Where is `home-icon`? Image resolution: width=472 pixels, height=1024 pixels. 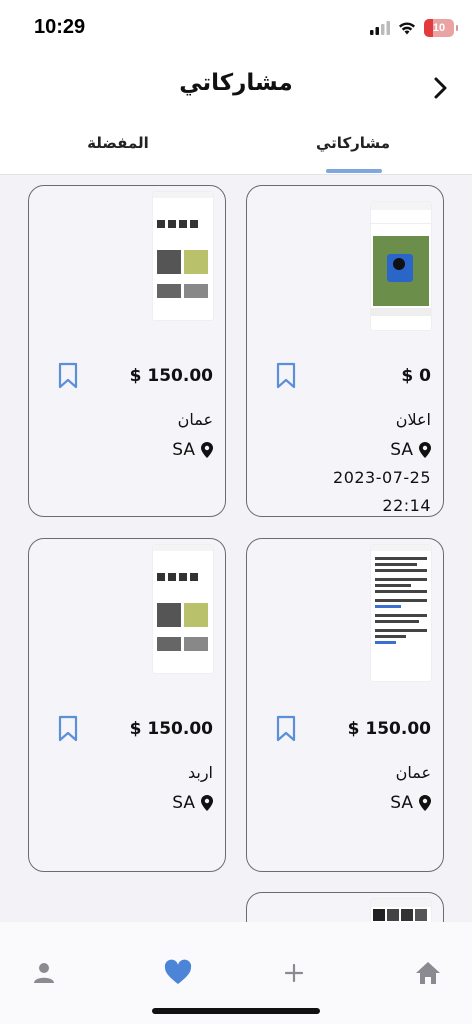
home-icon is located at coordinates (428, 973).